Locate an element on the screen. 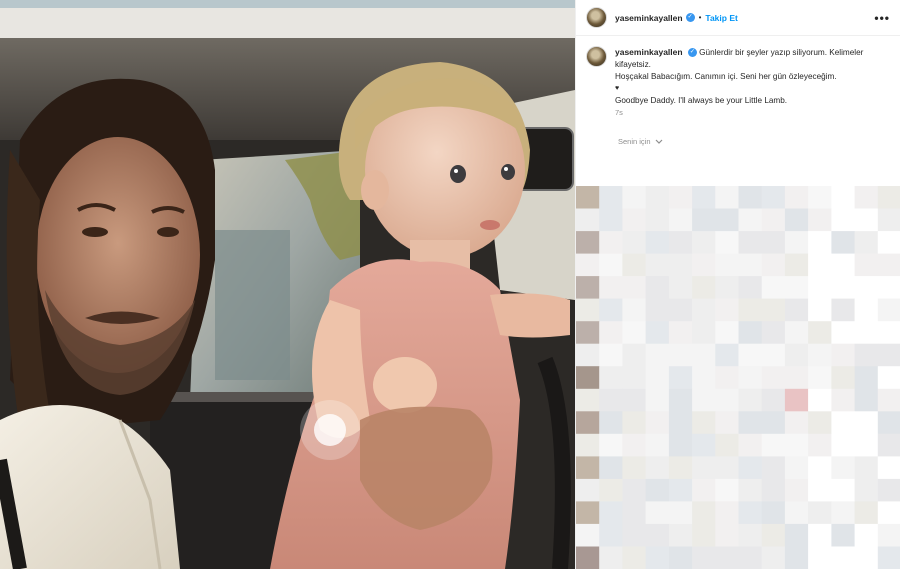 Image resolution: width=900 pixels, height=569 pixels. for-you-toggle: Senin için is located at coordinates (759, 141).